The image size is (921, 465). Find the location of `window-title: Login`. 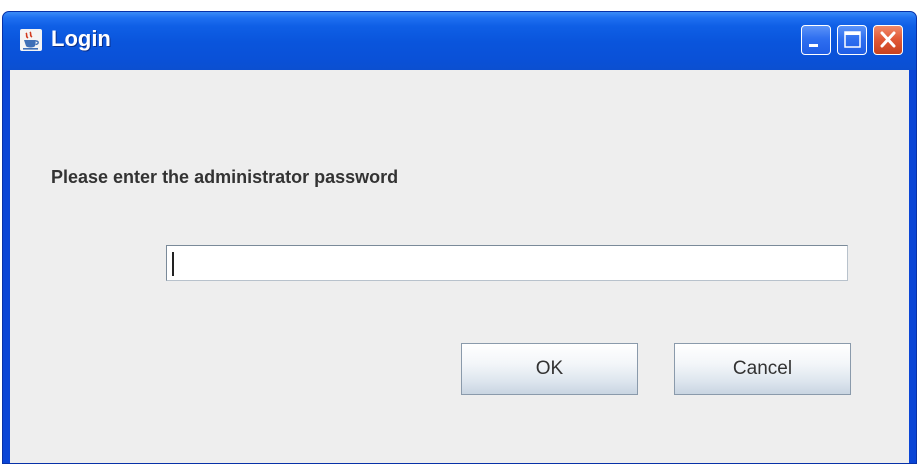

window-title: Login is located at coordinates (81, 38).